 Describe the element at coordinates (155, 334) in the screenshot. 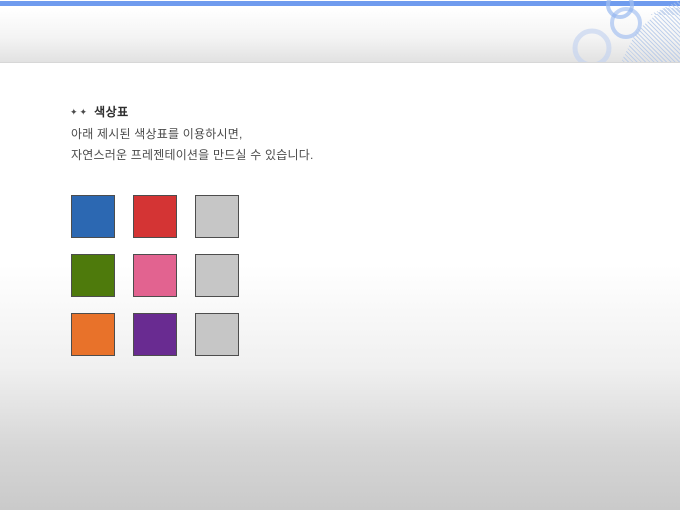

I see `color-swatch-purple` at that location.